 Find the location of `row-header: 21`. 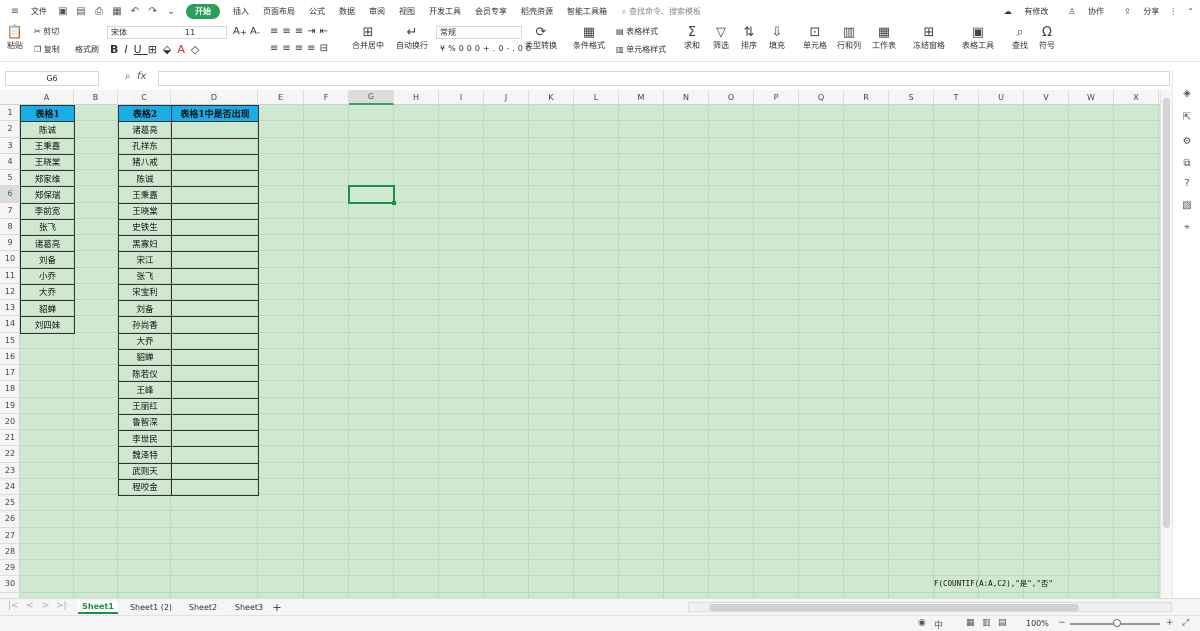

row-header: 21 is located at coordinates (10, 438).